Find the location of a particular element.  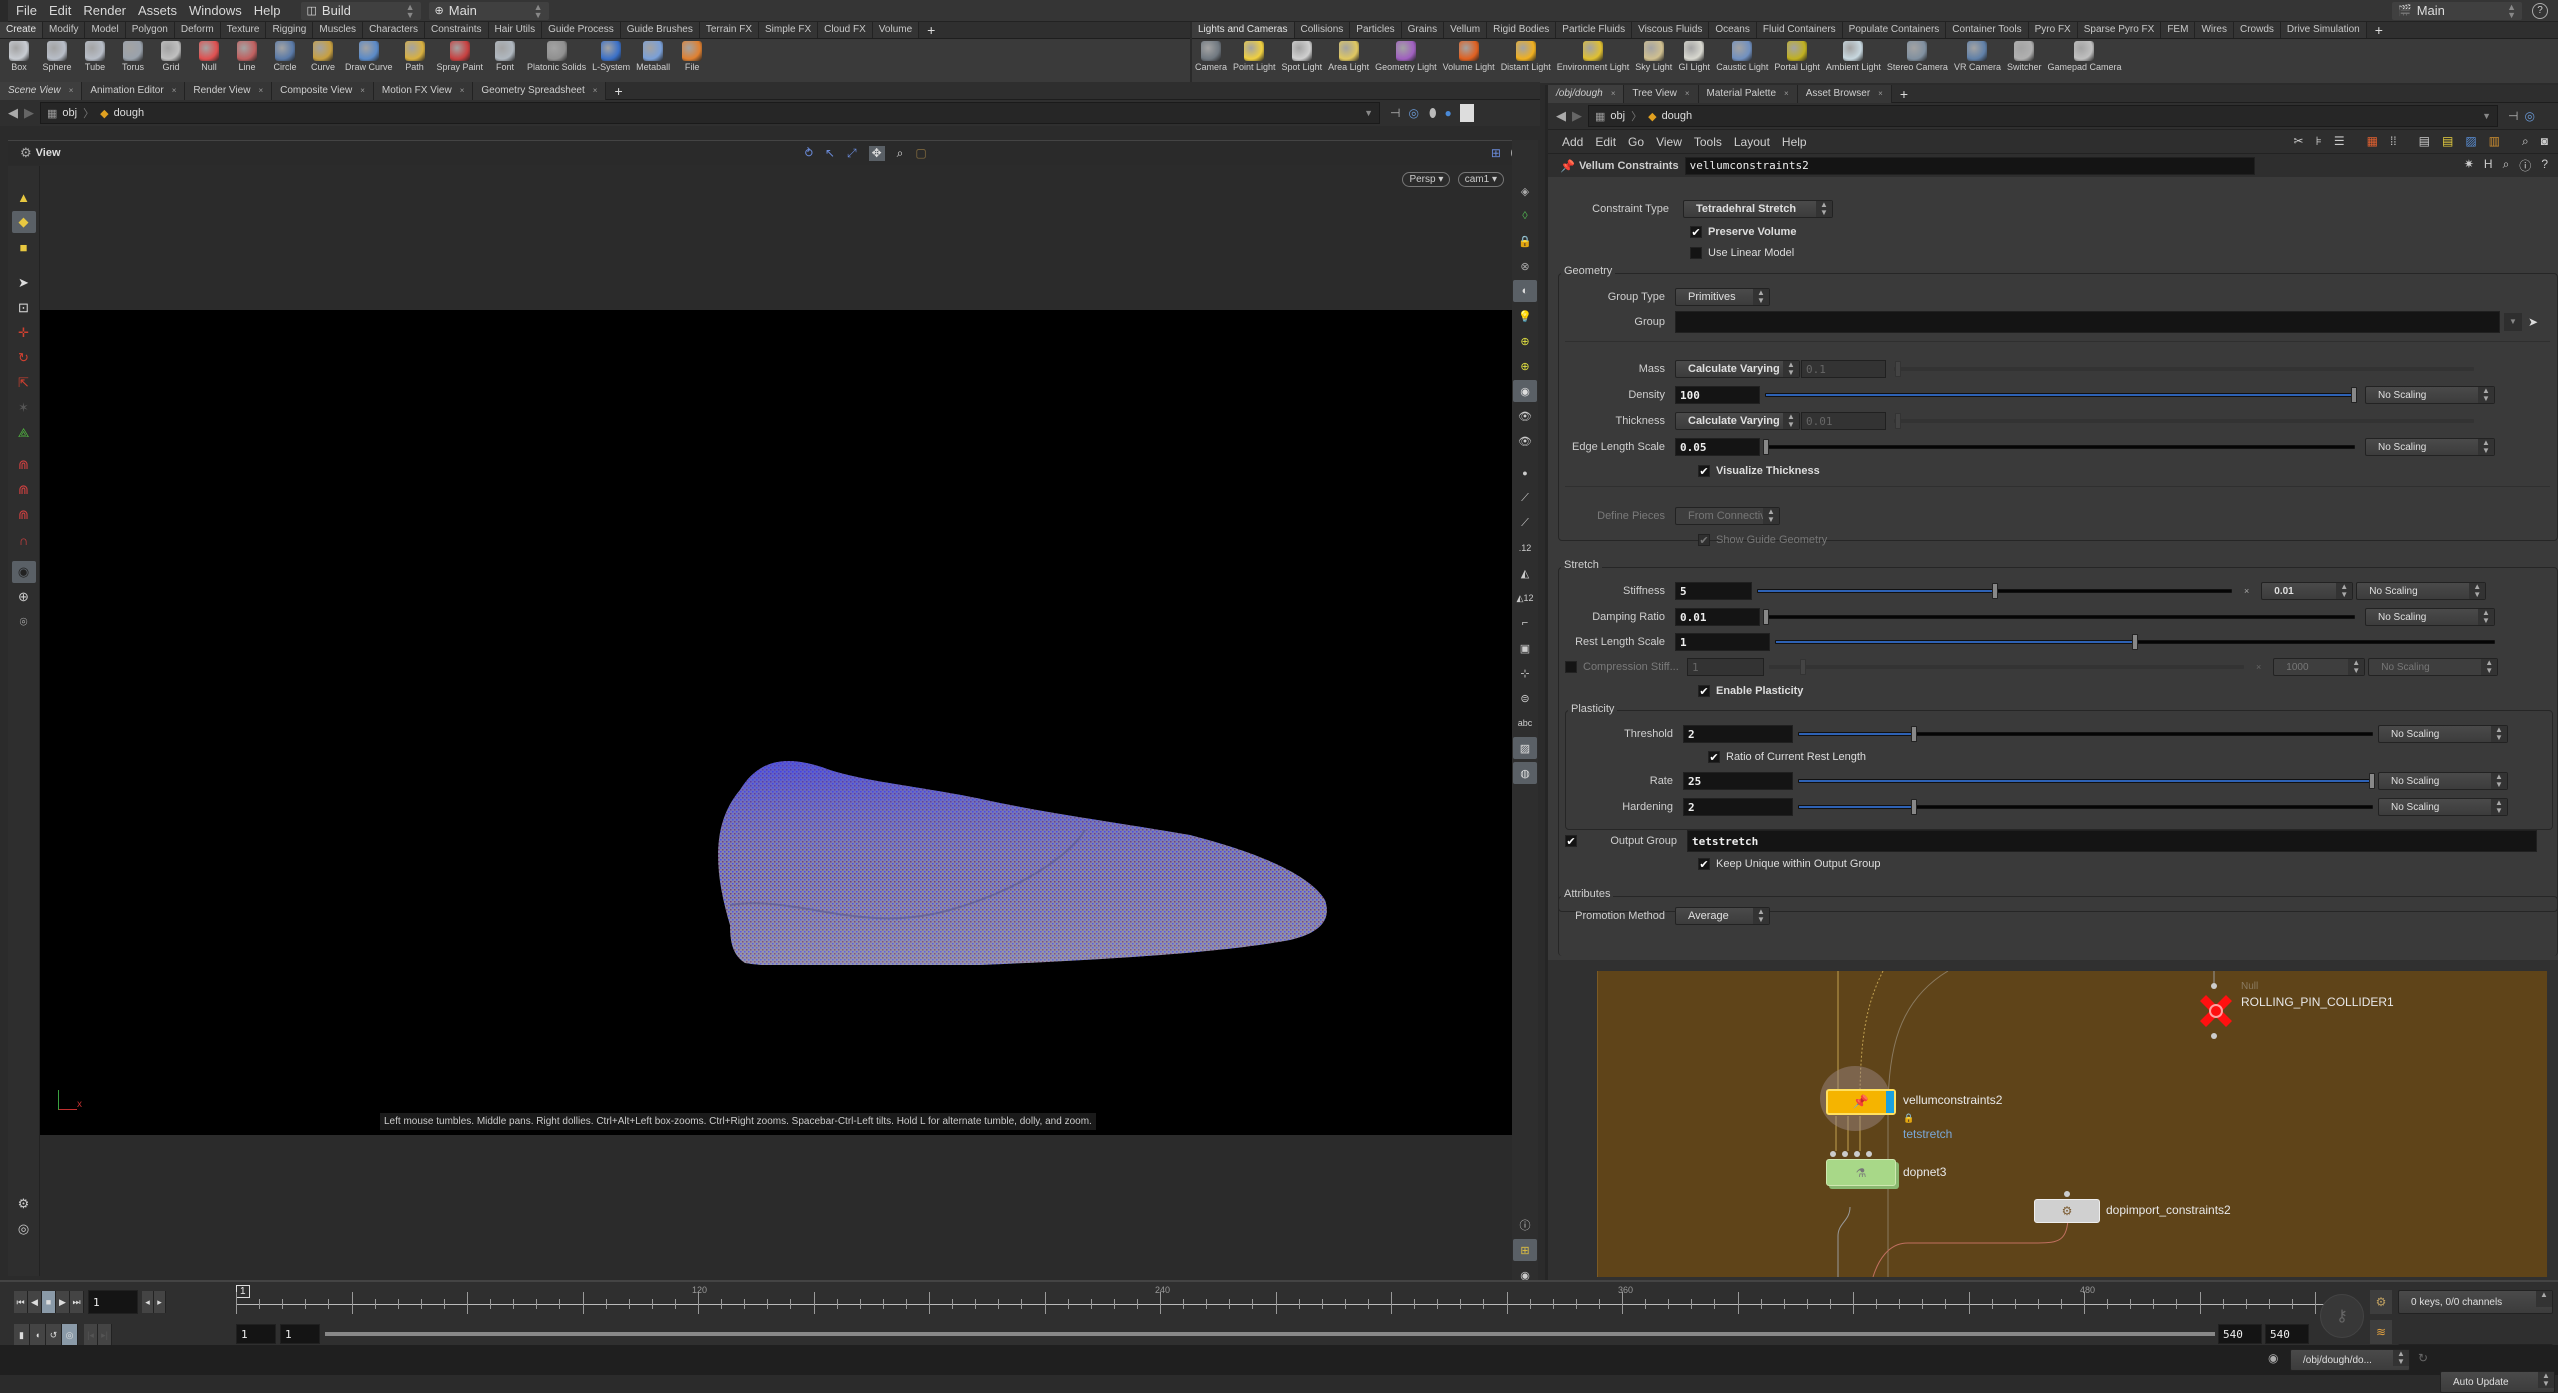

pose-tool-icon: ✥ is located at coordinates (876, 153).